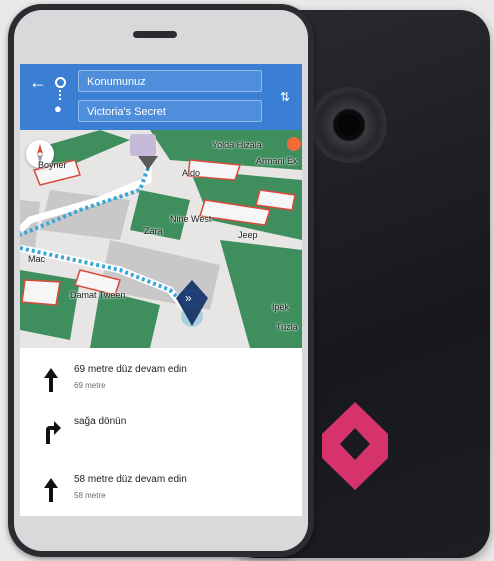 The height and width of the screenshot is (561, 494). I want to click on map-label: Nine West, so click(191, 219).